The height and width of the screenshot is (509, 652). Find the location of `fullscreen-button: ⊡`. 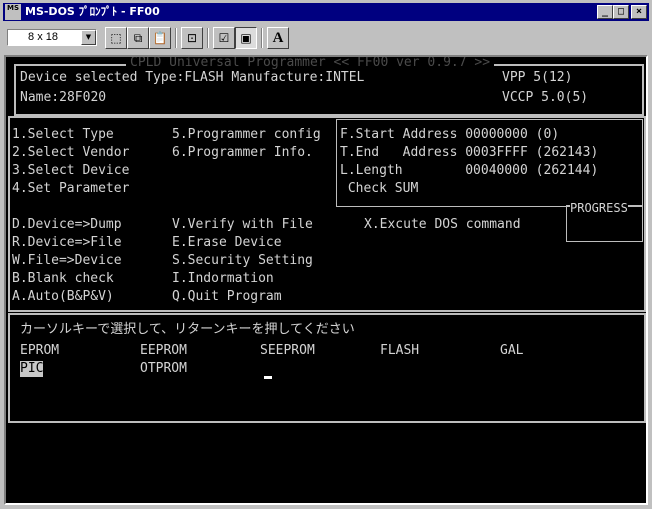

fullscreen-button: ⊡ is located at coordinates (192, 38).